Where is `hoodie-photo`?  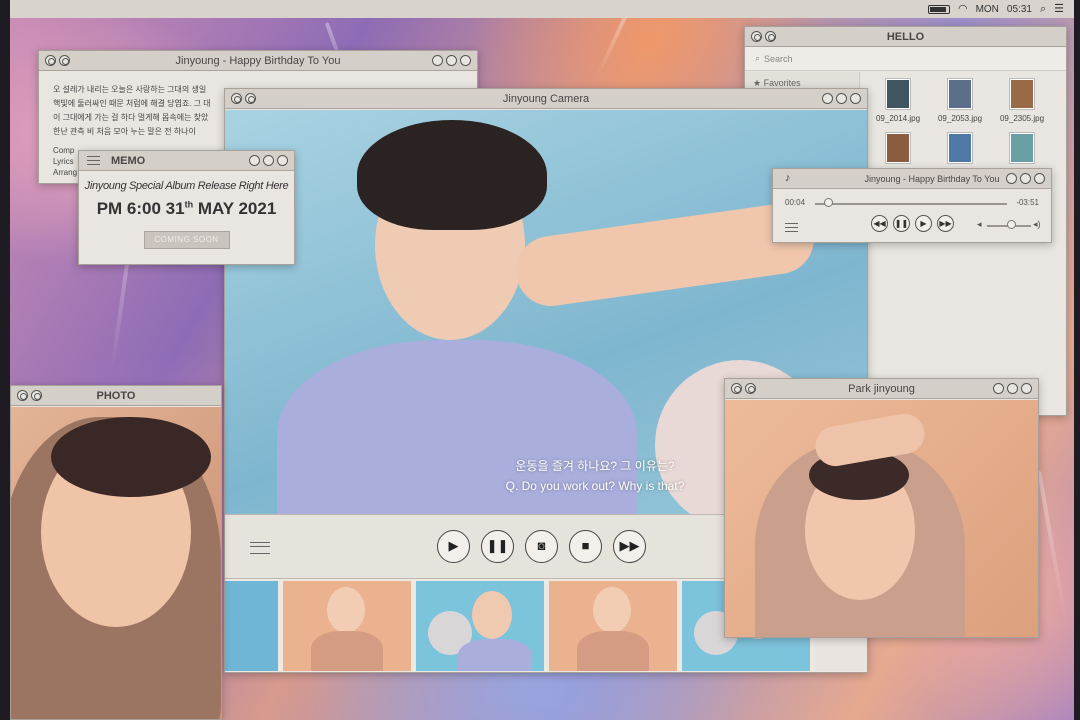 hoodie-photo is located at coordinates (881, 518).